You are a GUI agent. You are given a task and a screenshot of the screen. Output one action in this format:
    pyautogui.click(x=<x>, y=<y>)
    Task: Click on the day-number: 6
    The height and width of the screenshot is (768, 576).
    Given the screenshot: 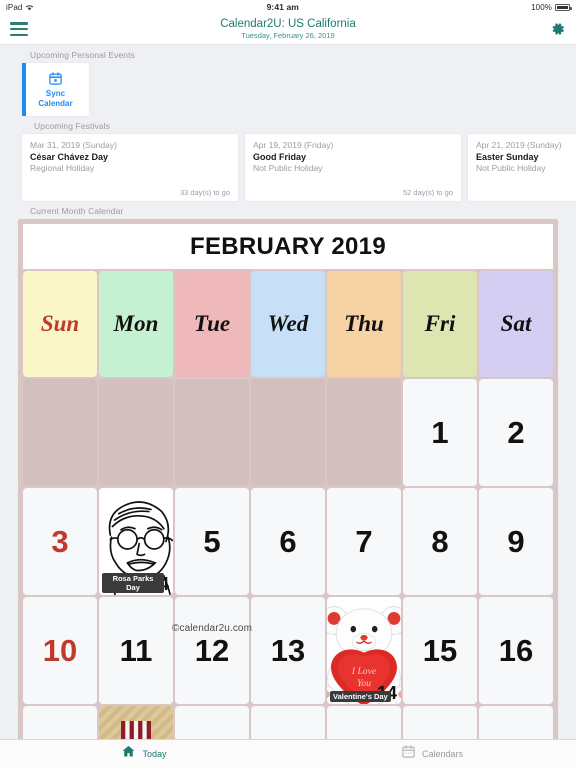 What is the action you would take?
    pyautogui.click(x=288, y=541)
    